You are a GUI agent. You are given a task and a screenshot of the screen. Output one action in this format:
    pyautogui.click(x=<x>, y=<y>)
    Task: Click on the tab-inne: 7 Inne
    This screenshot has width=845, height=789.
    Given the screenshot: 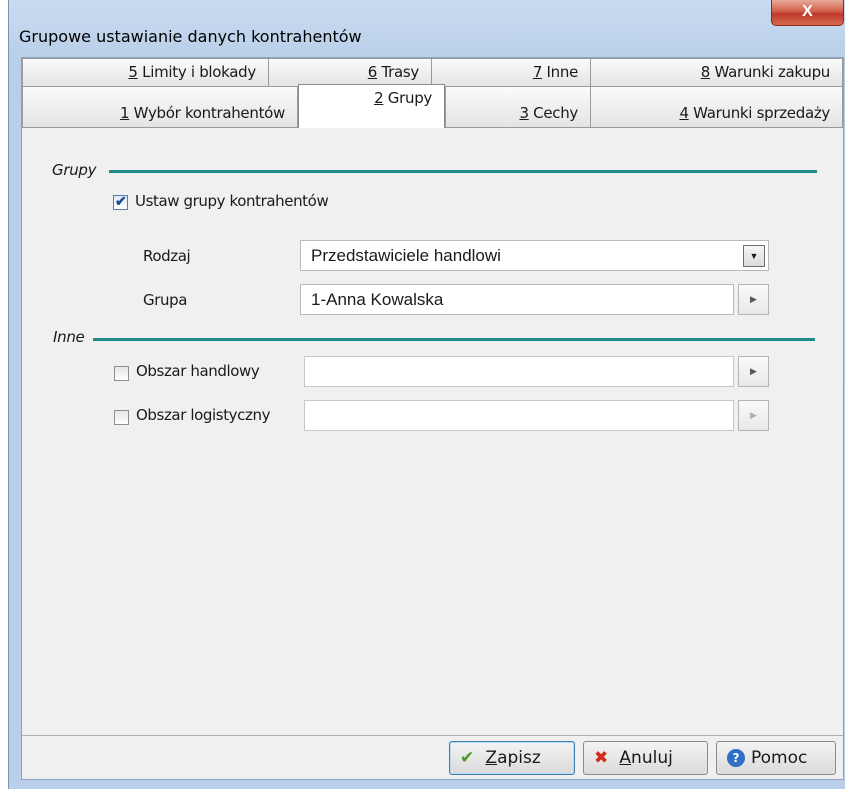 What is the action you would take?
    pyautogui.click(x=511, y=72)
    